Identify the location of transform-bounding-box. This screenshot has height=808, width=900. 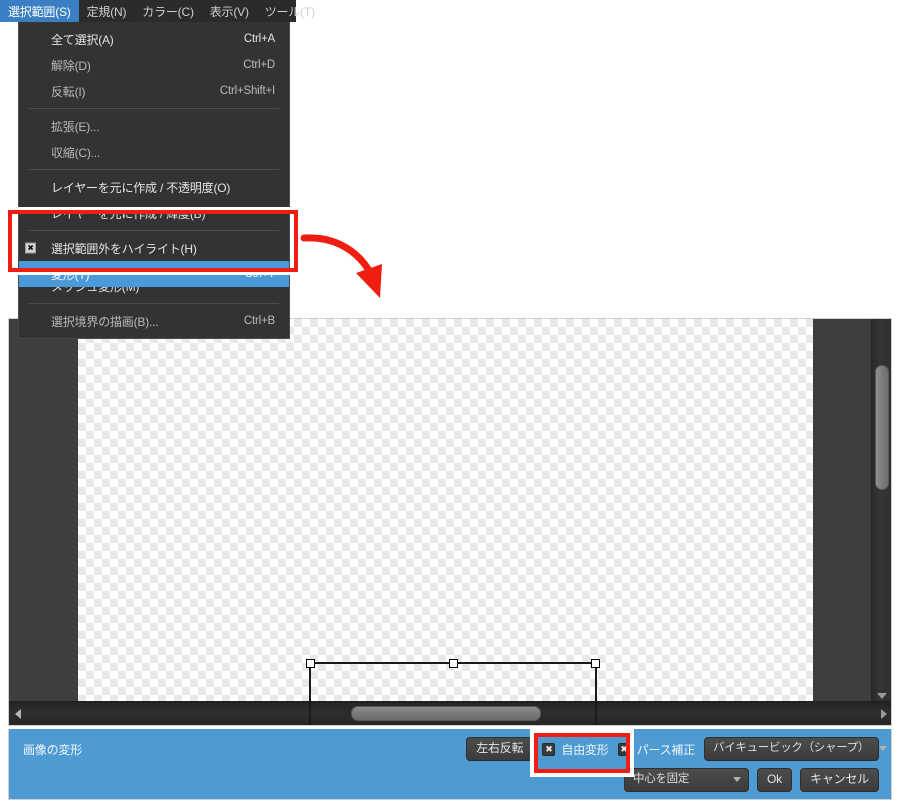
(453, 692).